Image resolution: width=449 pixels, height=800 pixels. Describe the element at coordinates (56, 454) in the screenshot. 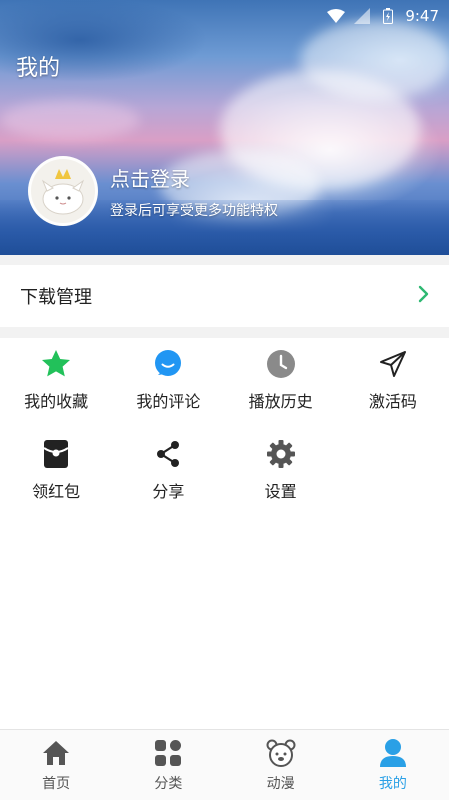

I see `red-packet-icon` at that location.